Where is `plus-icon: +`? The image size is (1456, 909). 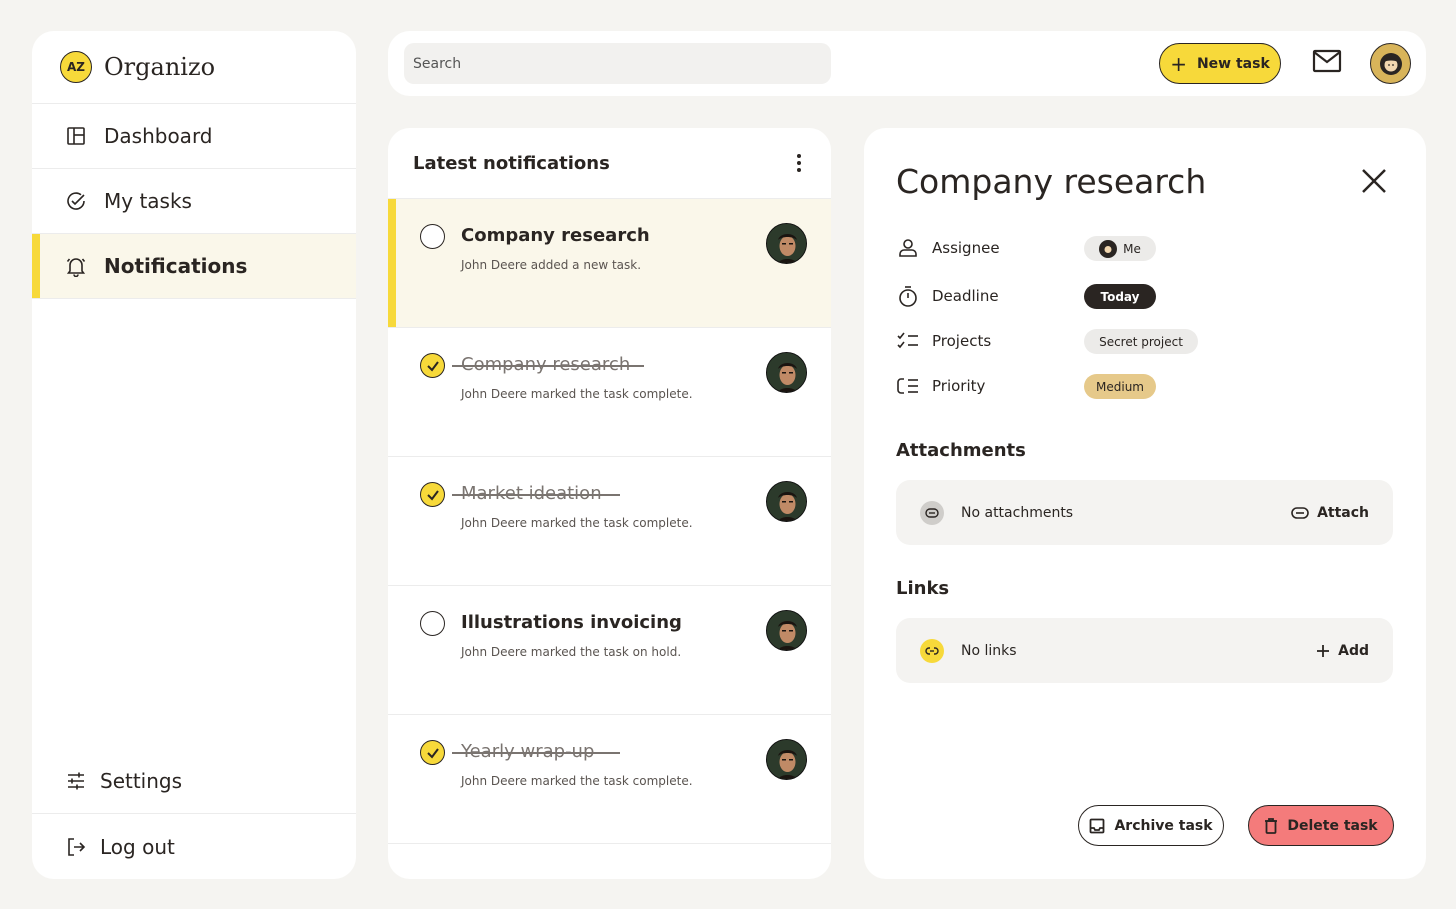
plus-icon: + is located at coordinates (1178, 63).